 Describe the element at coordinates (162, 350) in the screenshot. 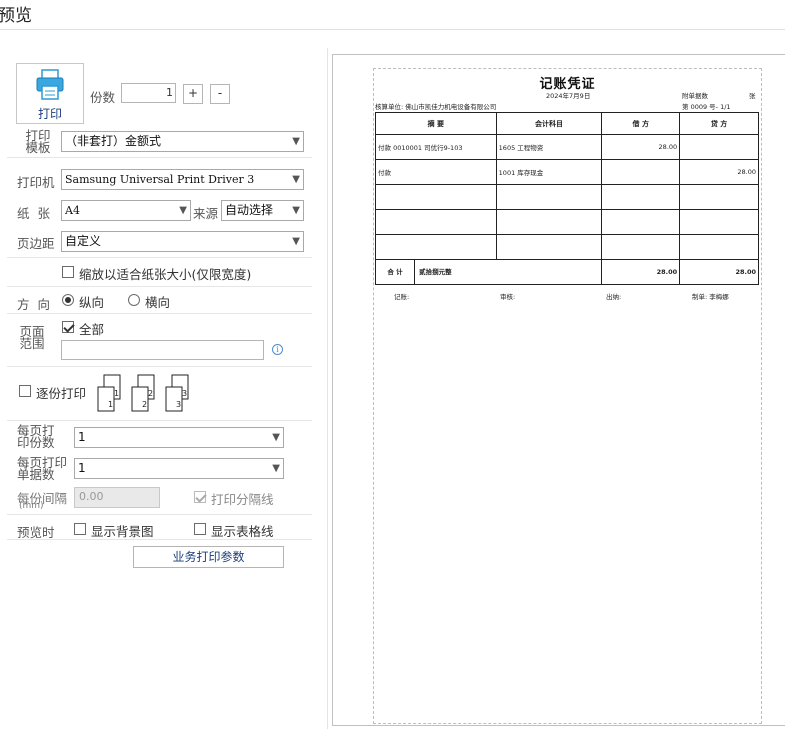

I see `page-range-input` at that location.